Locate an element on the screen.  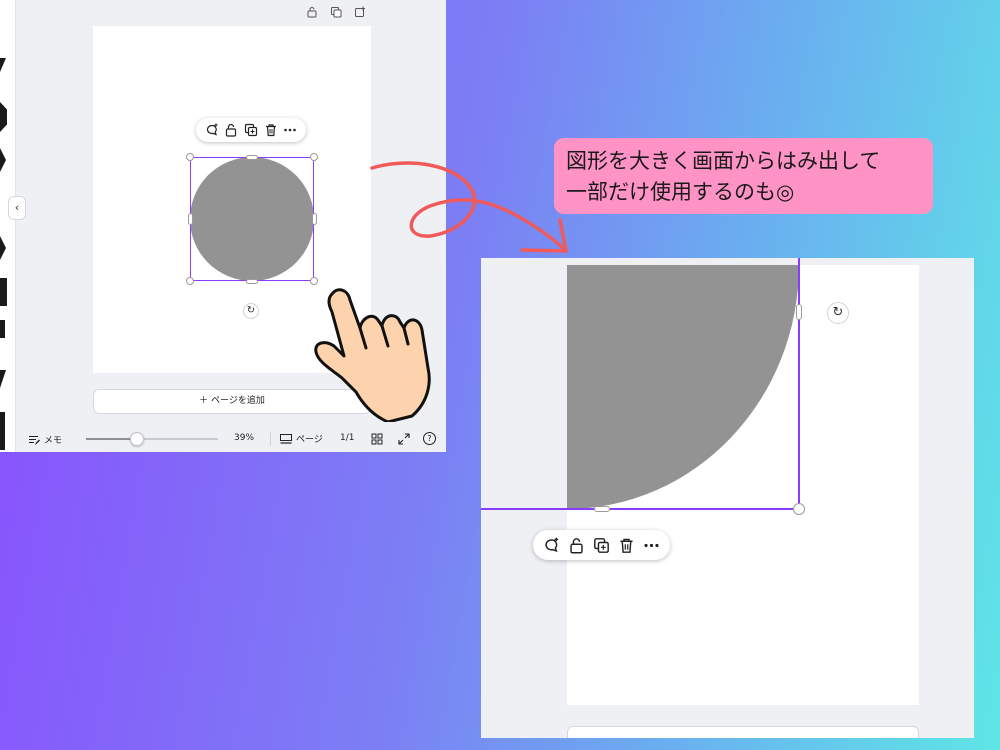
selection-box-edge-bottom is located at coordinates (640, 509).